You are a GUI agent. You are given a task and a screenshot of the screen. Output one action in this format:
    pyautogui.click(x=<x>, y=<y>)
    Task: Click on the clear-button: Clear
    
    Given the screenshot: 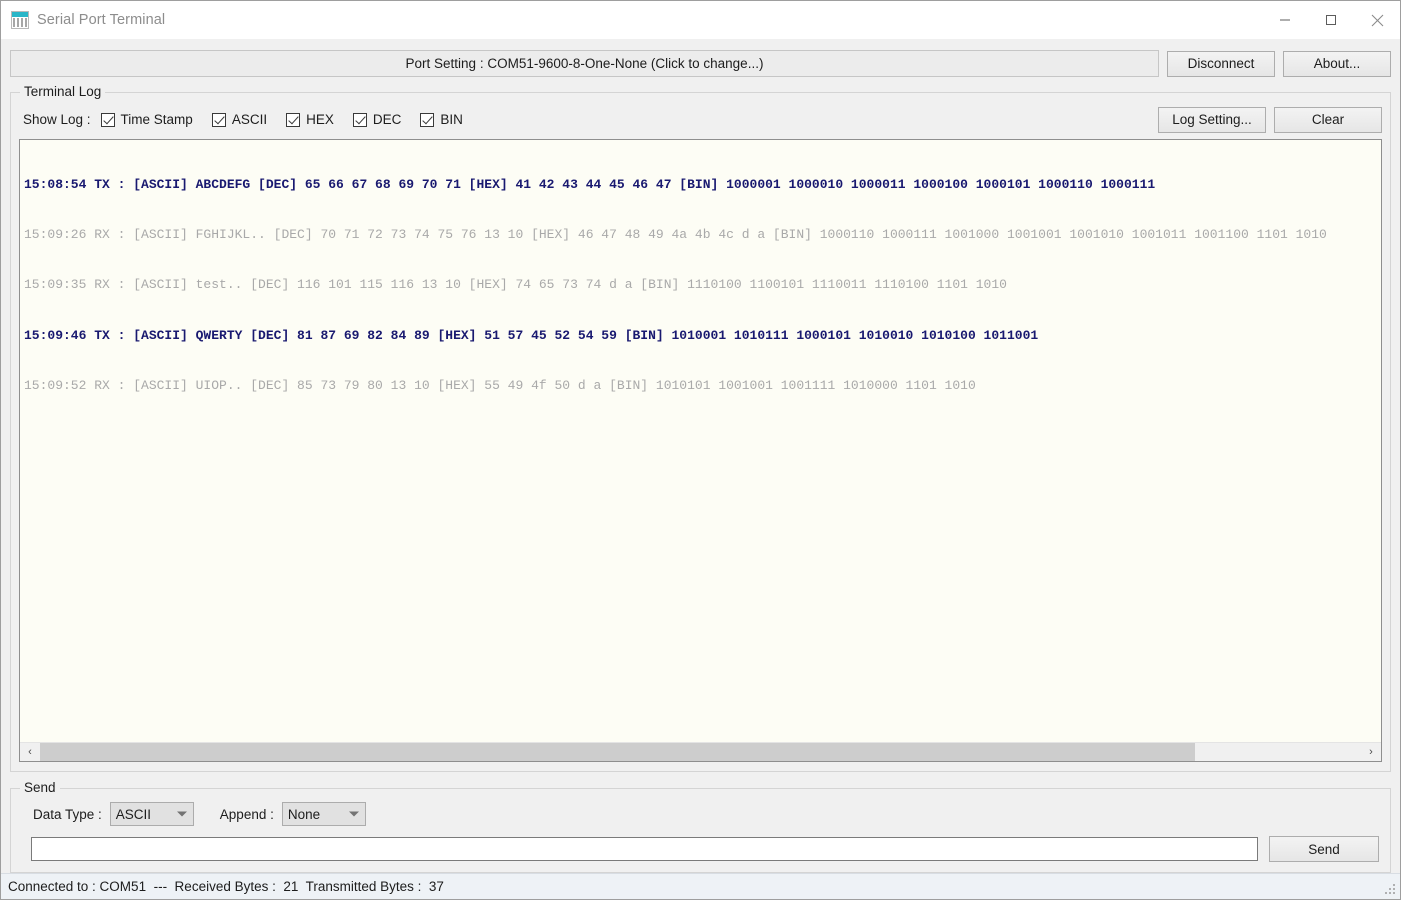 What is the action you would take?
    pyautogui.click(x=1328, y=119)
    